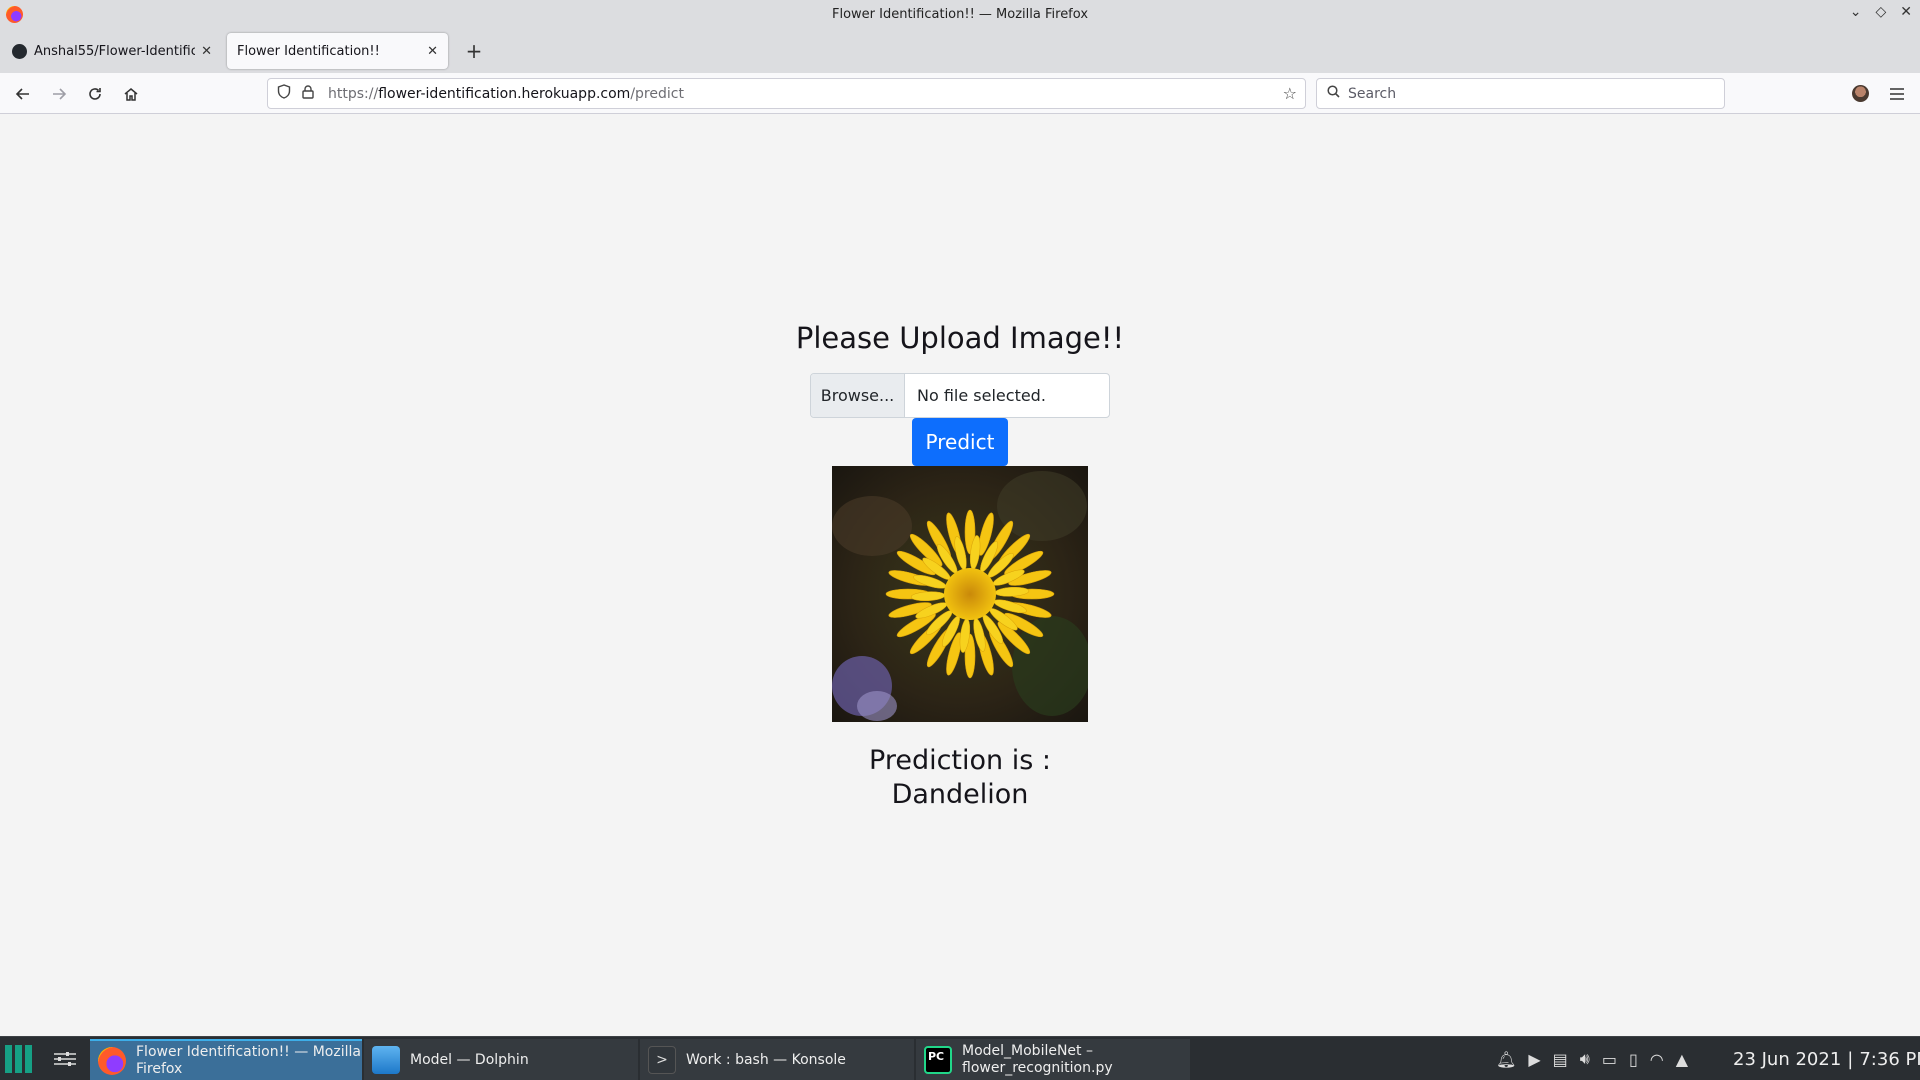 This screenshot has height=1080, width=1920. What do you see at coordinates (960, 778) in the screenshot?
I see `prediction-result: Prediction is : Dandelion` at bounding box center [960, 778].